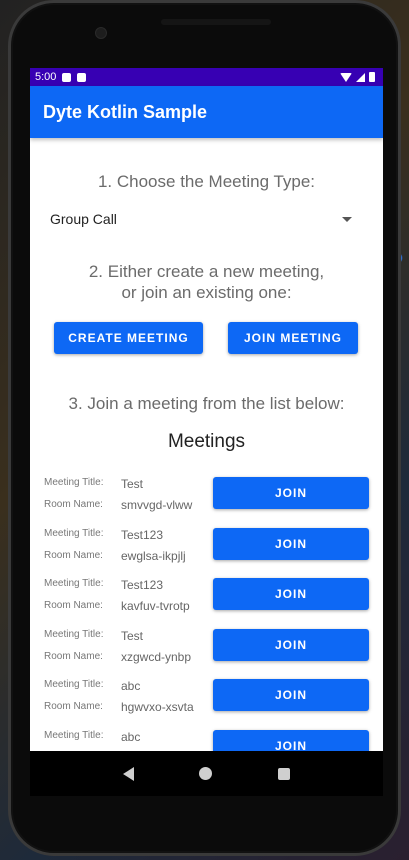  Describe the element at coordinates (83, 219) in the screenshot. I see `meeting-type-selected: Group Call` at that location.